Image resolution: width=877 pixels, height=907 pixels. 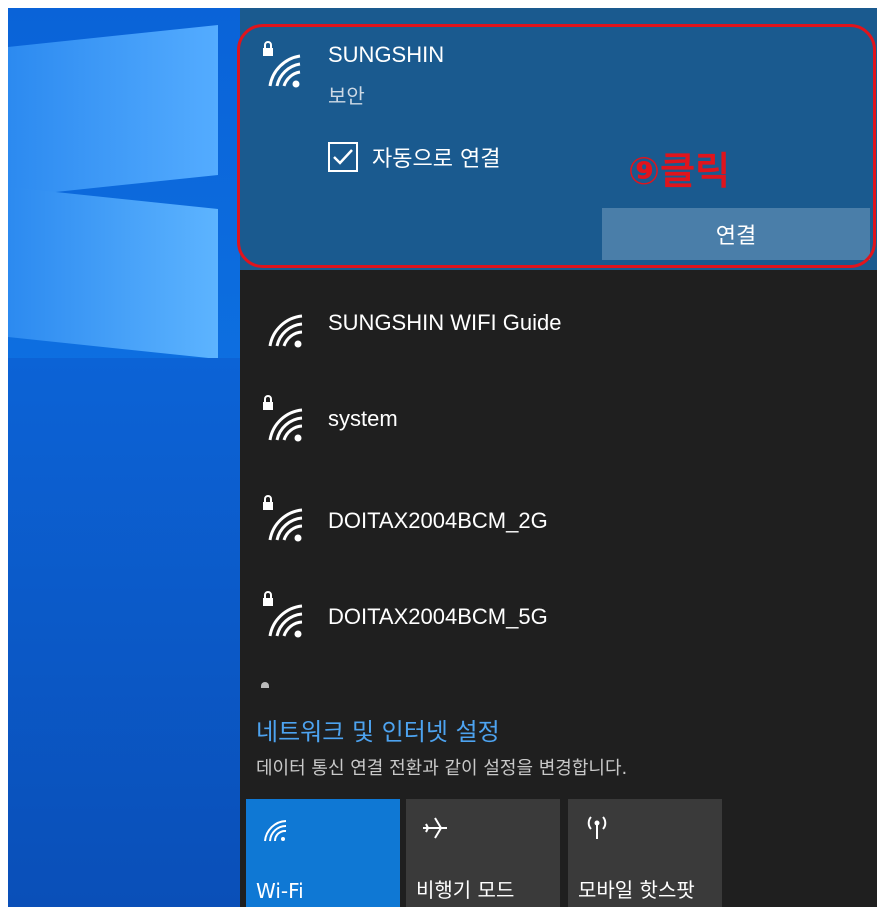 What do you see at coordinates (363, 418) in the screenshot?
I see `network-name: system` at bounding box center [363, 418].